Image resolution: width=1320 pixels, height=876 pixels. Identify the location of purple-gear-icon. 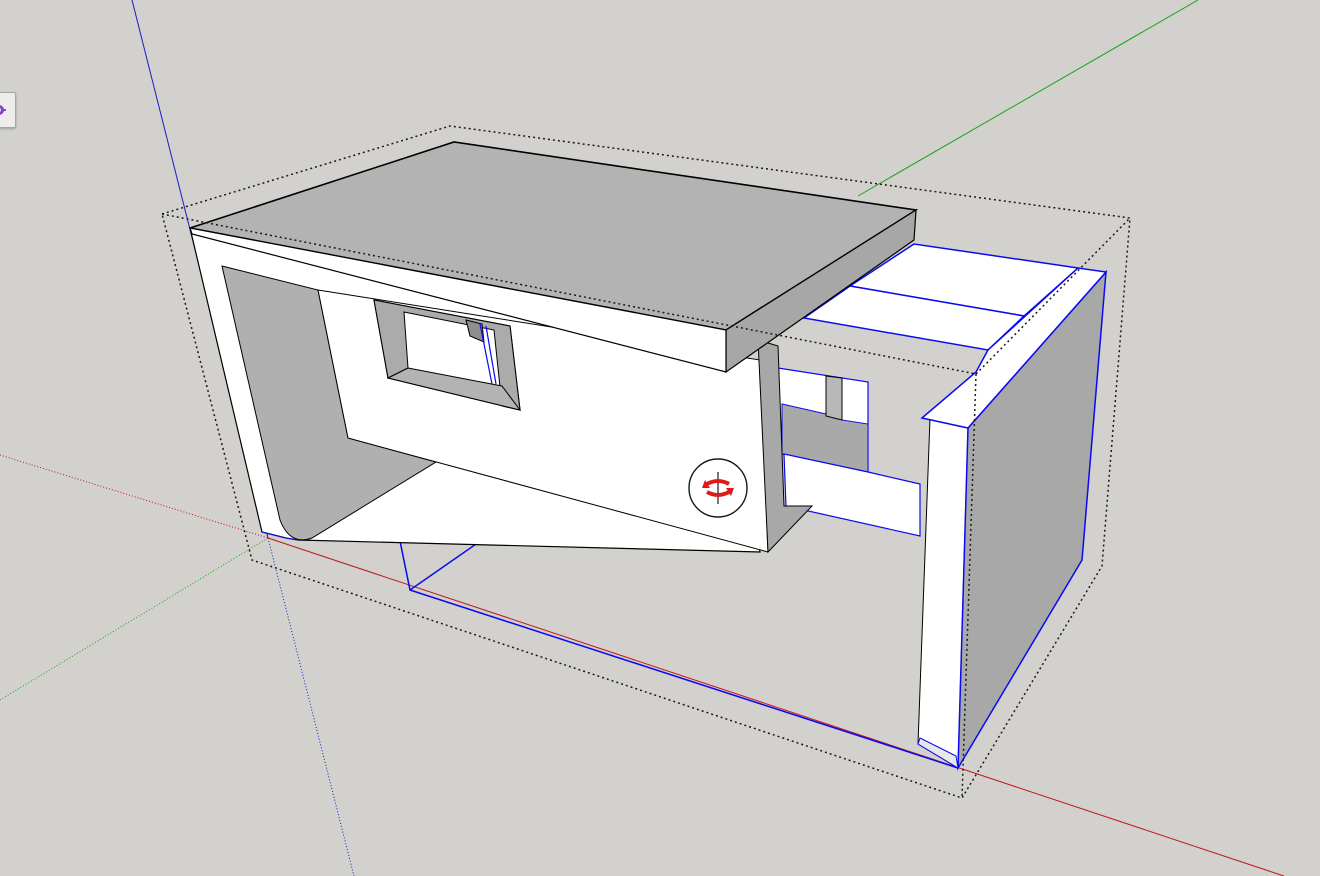
(3, 110).